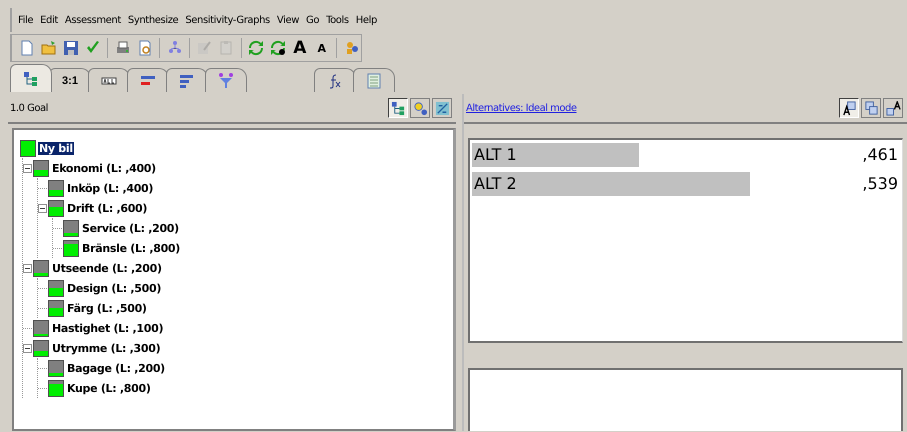 The height and width of the screenshot is (432, 907). Describe the element at coordinates (174, 48) in the screenshot. I see `node-icon` at that location.